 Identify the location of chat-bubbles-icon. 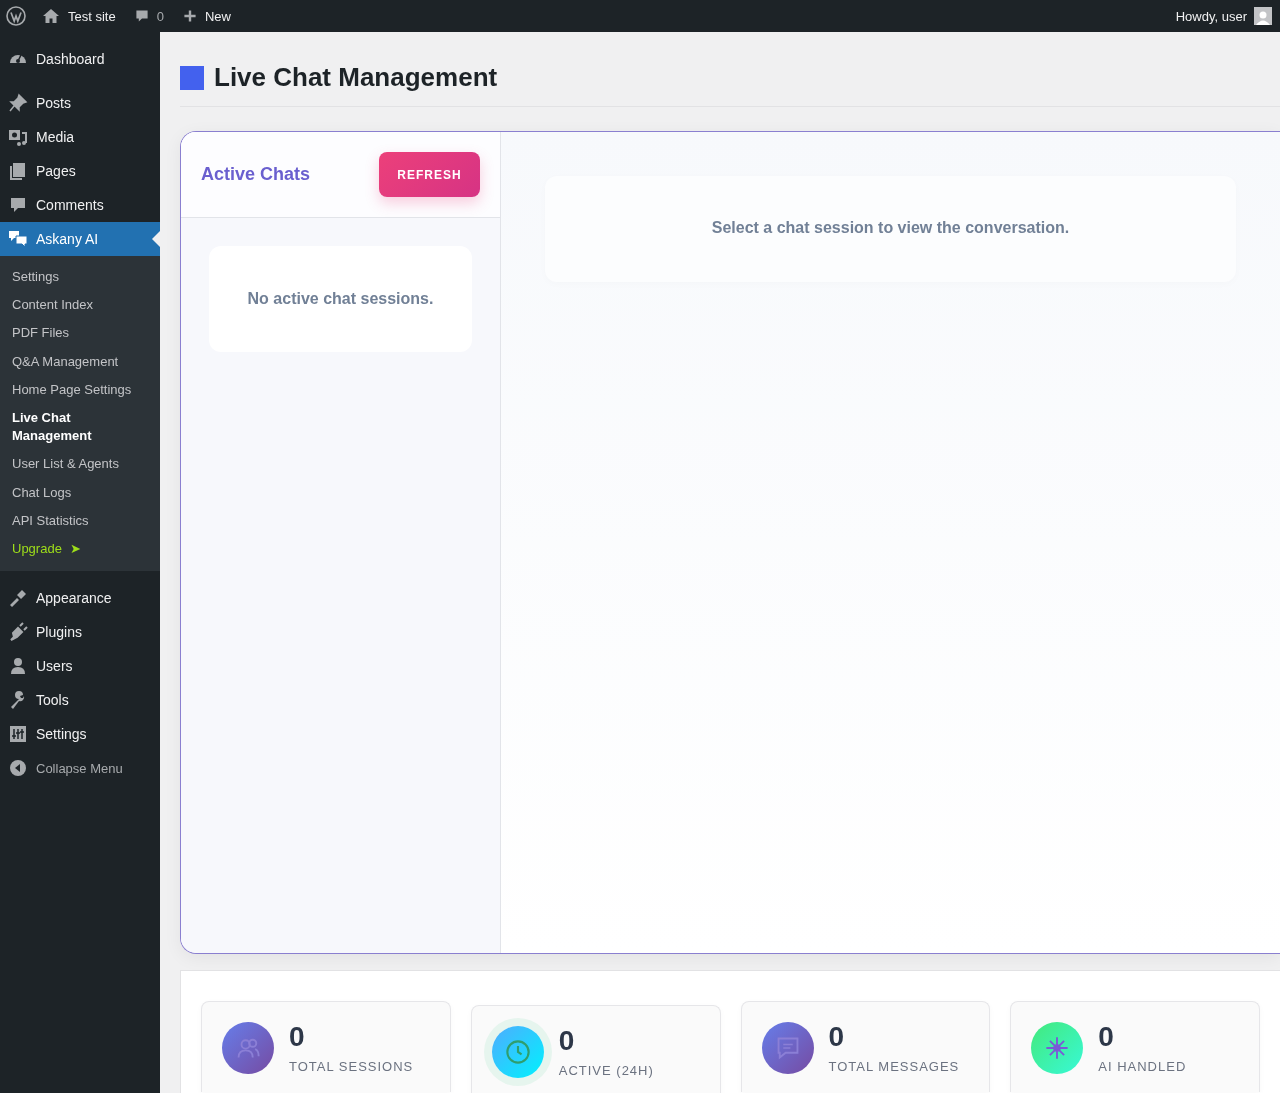
(18, 239).